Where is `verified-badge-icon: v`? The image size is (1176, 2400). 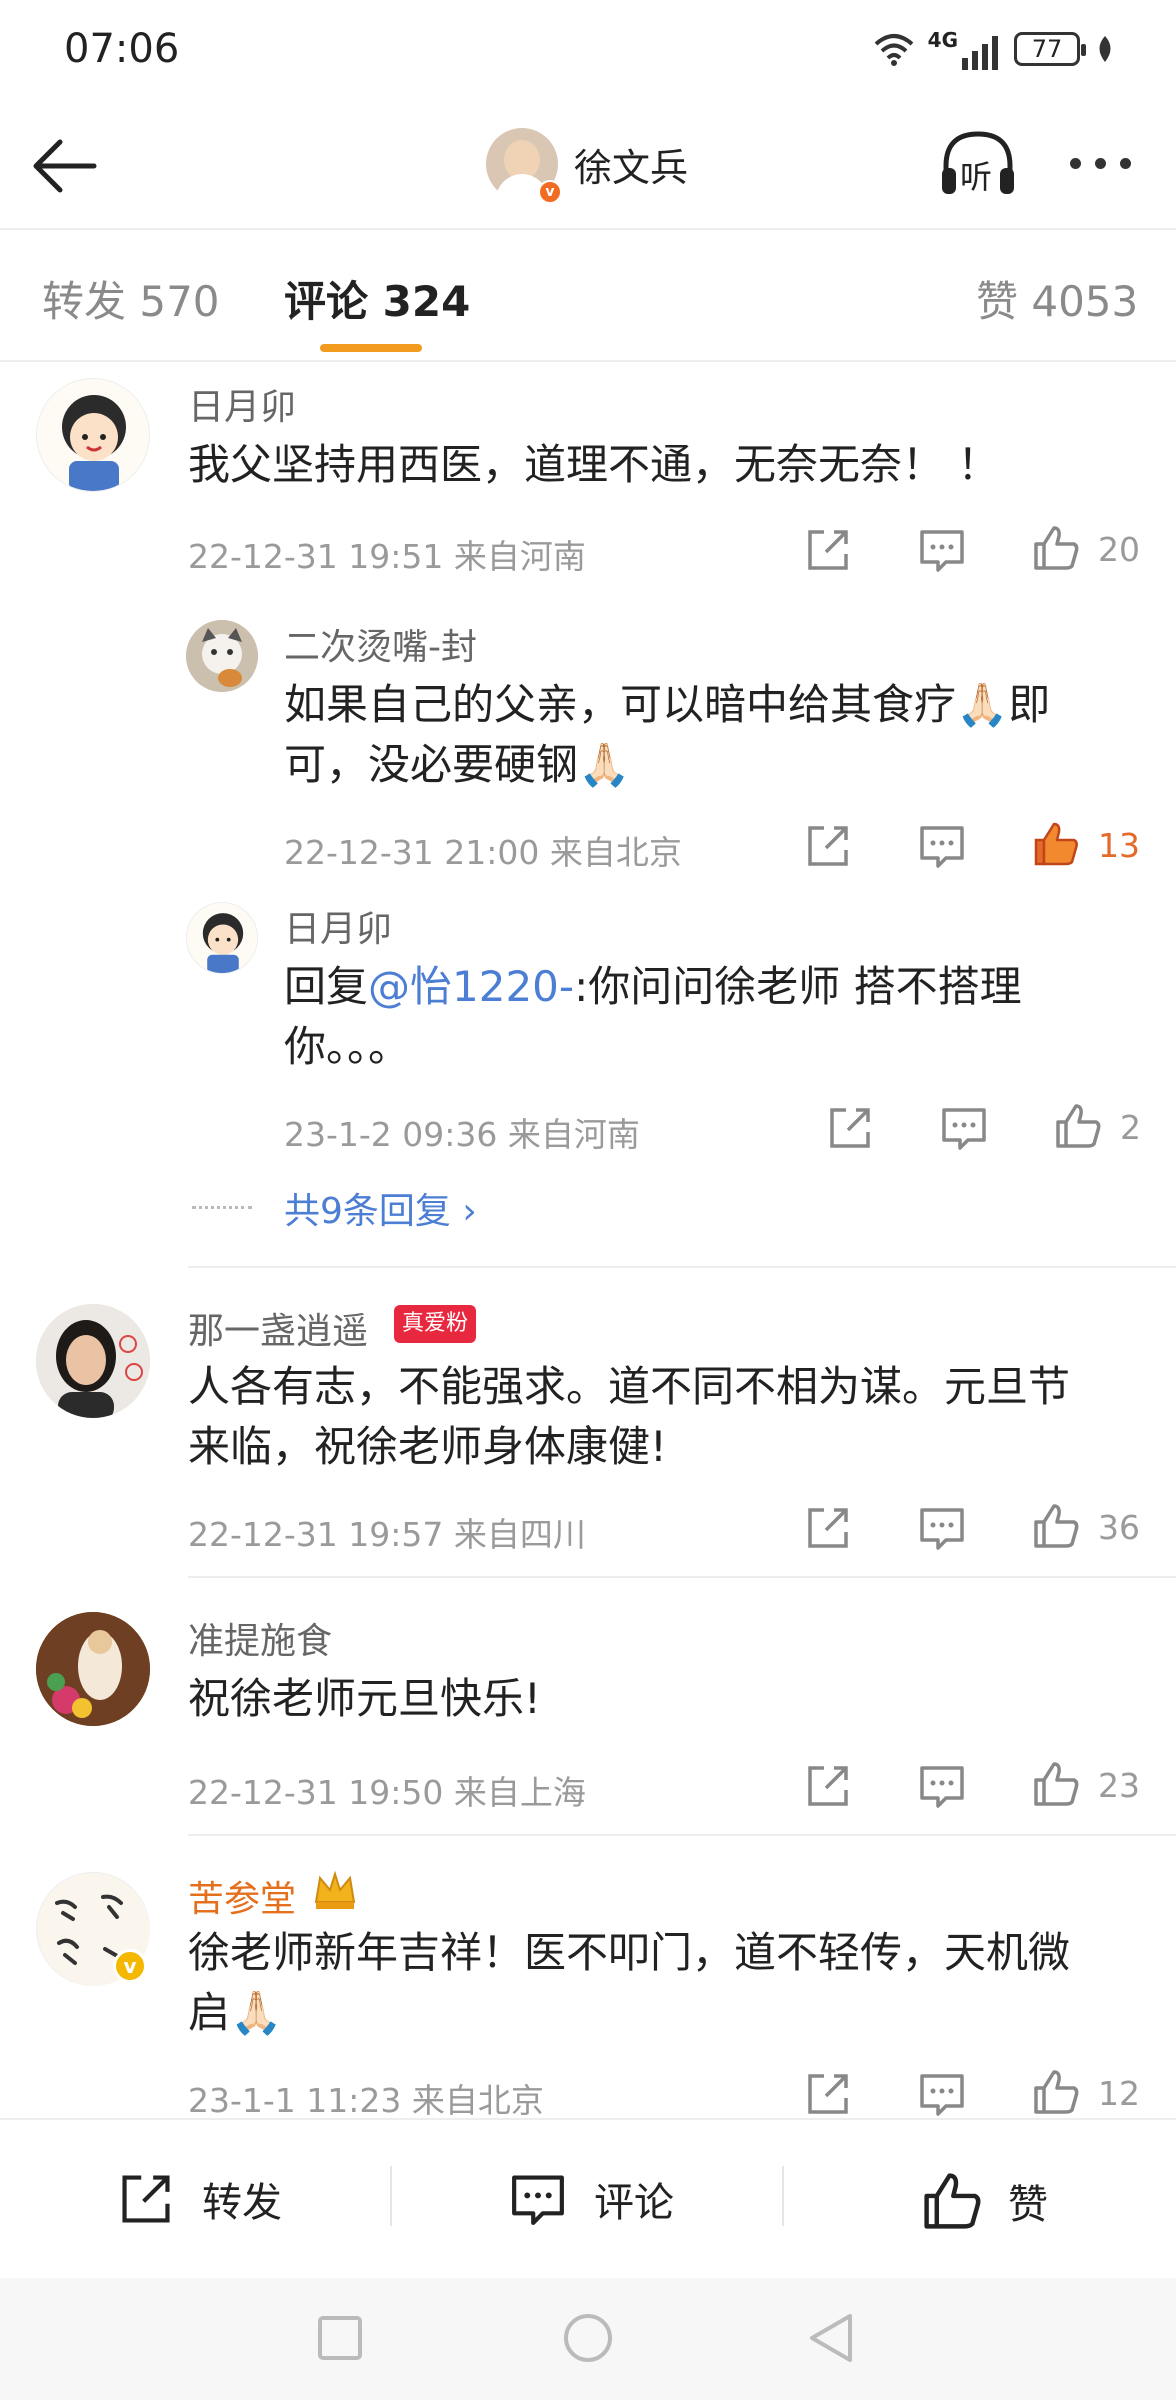
verified-badge-icon: v is located at coordinates (550, 192).